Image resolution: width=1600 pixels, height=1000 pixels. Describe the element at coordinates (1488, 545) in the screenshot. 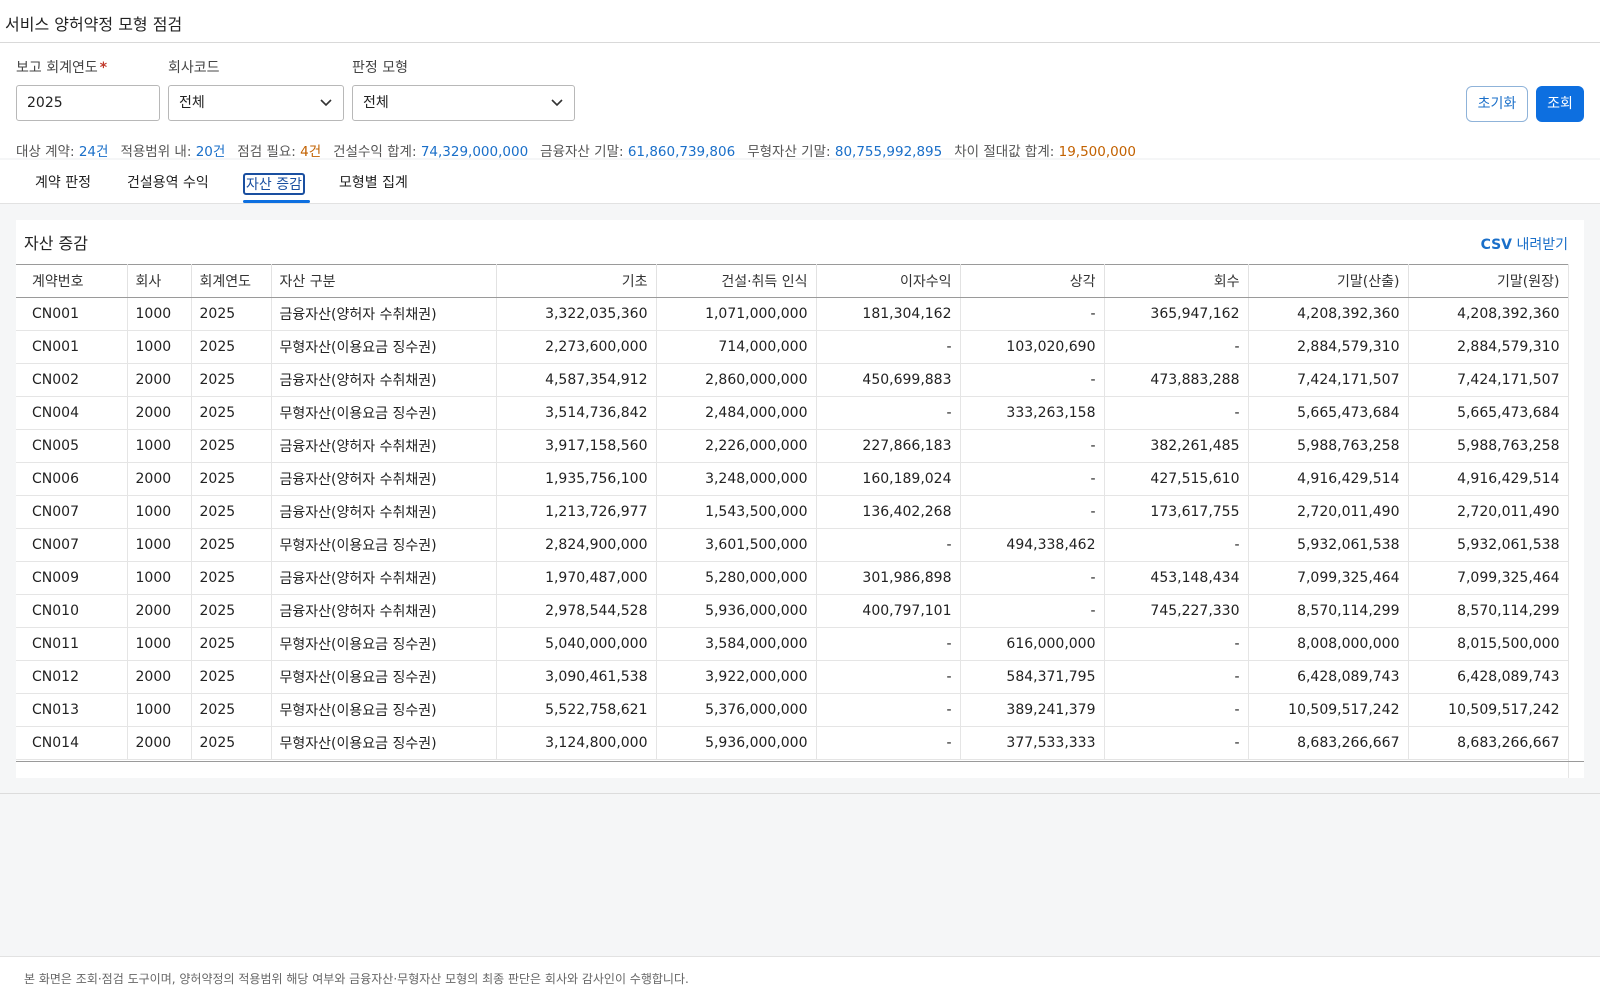

I see `table-cell: 5,932,061,538` at that location.